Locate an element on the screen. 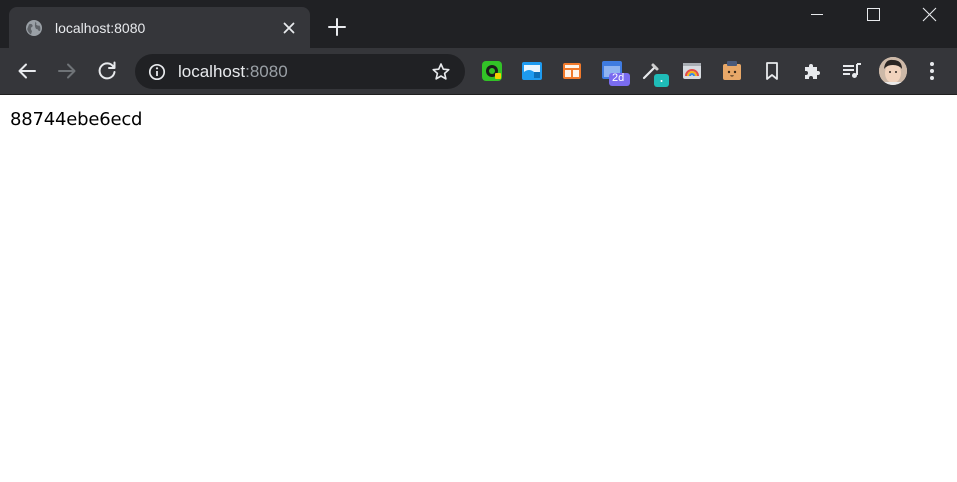 The image size is (957, 482). address-url: localhost:8080 is located at coordinates (233, 72).